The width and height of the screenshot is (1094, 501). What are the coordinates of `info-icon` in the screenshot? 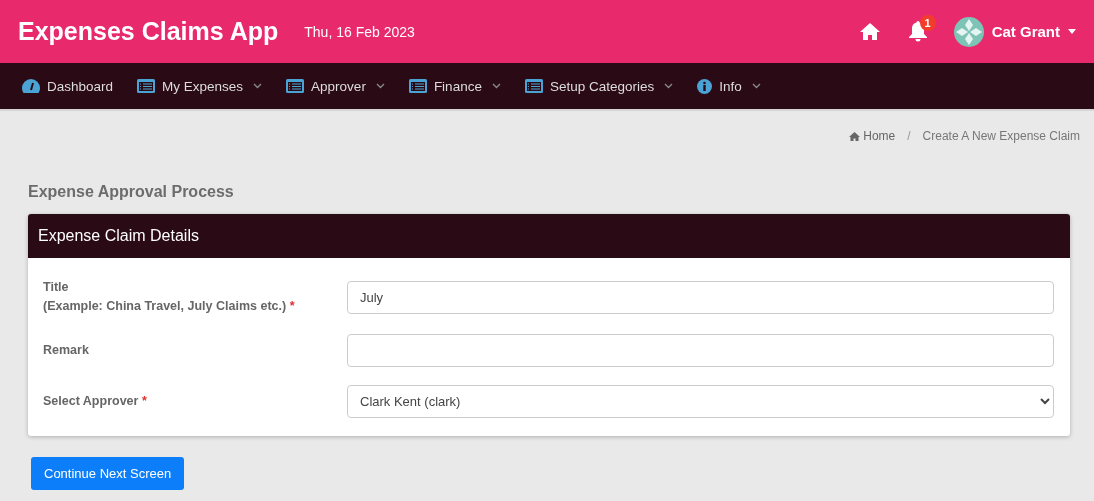 It's located at (705, 86).